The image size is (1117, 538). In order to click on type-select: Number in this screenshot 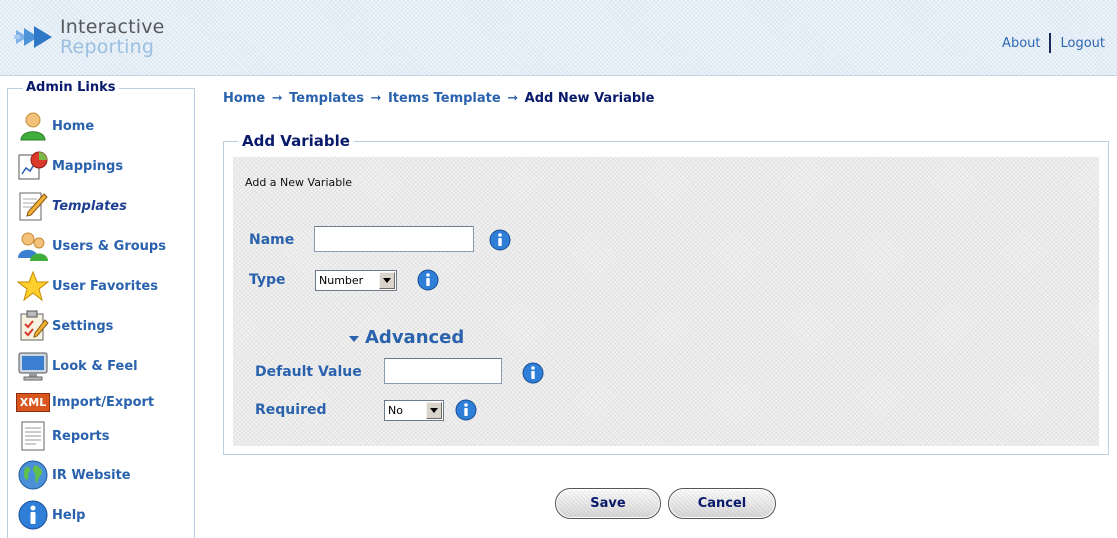, I will do `click(356, 280)`.